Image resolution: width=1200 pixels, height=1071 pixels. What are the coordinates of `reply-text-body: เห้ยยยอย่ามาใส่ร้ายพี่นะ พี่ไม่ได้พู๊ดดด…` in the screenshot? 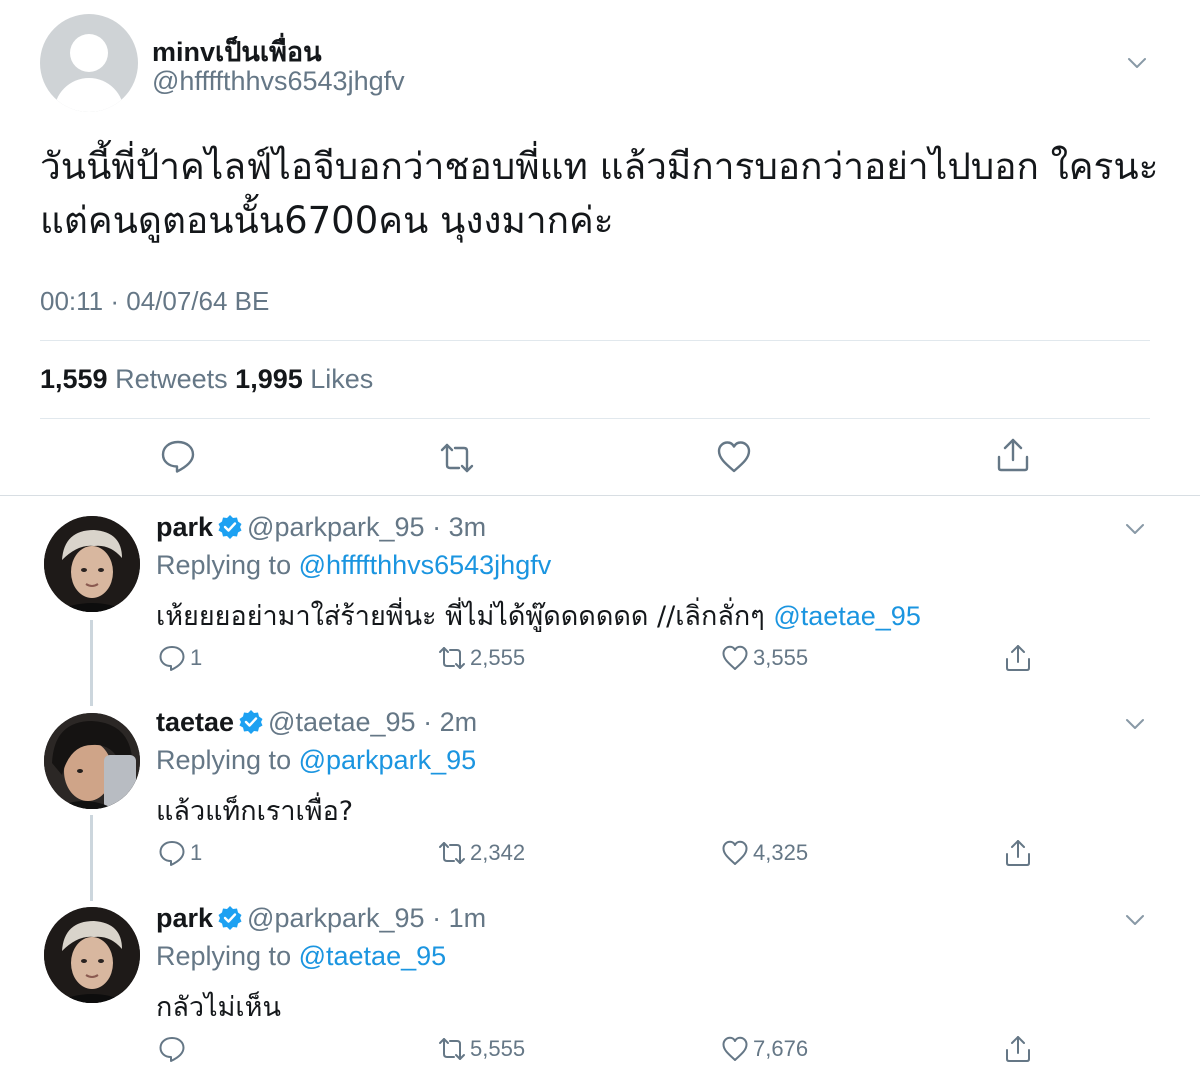 It's located at (460, 616).